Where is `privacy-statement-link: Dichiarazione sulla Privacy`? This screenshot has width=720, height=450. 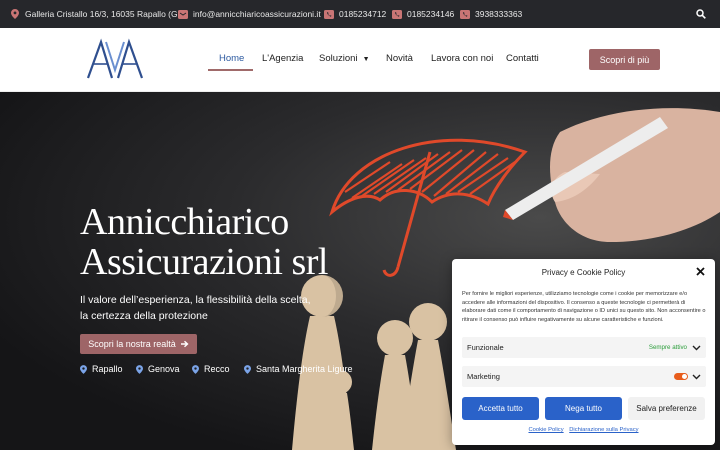
privacy-statement-link: Dichiarazione sulla Privacy is located at coordinates (603, 430).